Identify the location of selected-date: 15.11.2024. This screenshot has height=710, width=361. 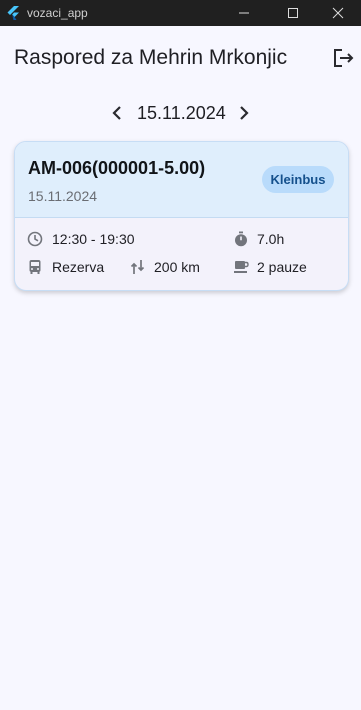
(181, 113).